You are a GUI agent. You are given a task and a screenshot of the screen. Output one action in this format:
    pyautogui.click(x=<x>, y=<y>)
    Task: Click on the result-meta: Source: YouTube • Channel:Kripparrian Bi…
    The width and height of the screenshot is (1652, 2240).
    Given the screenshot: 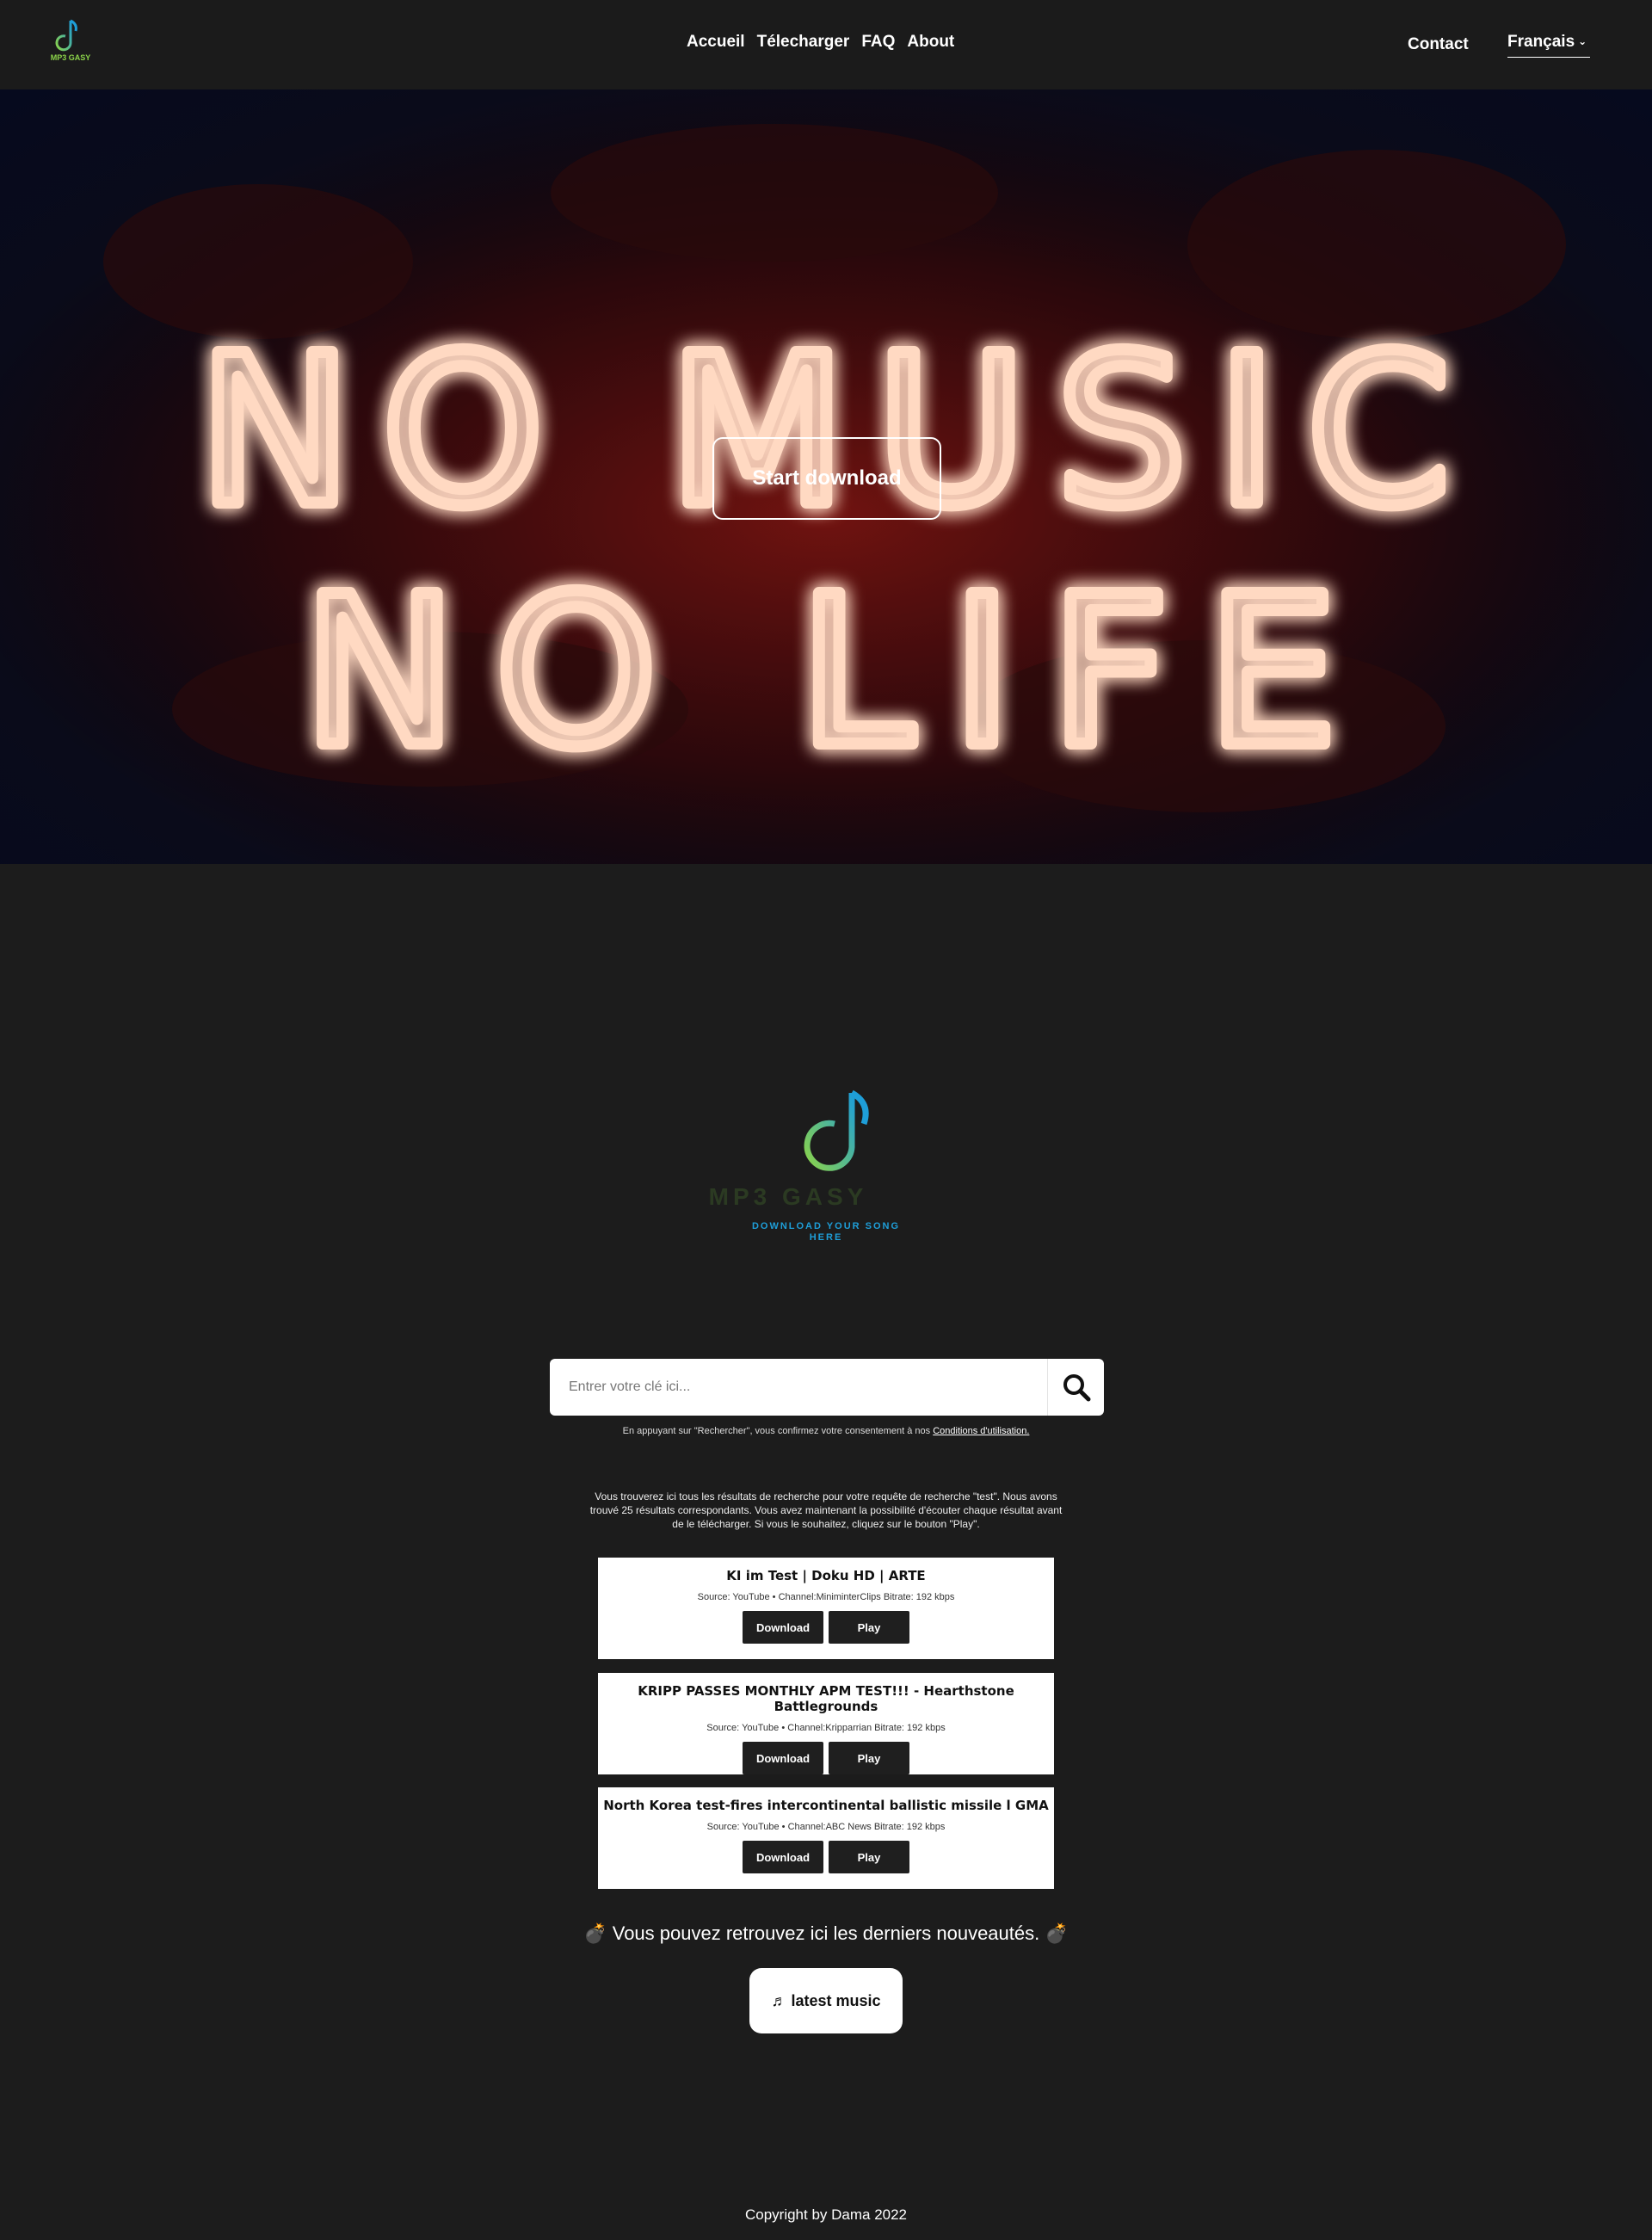 What is the action you would take?
    pyautogui.click(x=826, y=1728)
    